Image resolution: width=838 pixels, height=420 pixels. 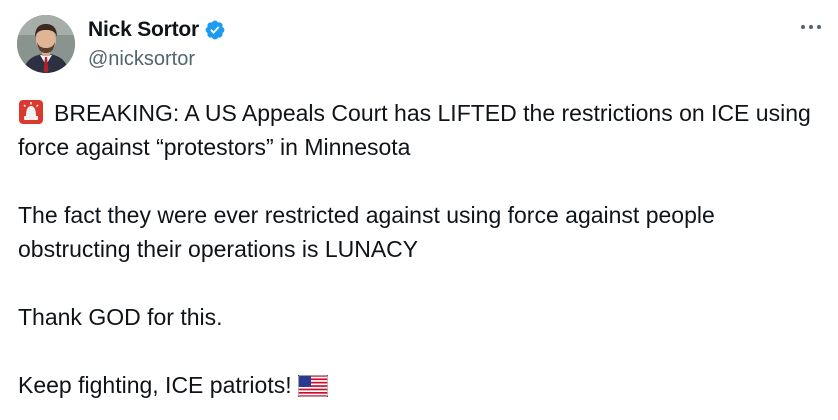 I want to click on author-name-row: Nick Sortor, so click(x=157, y=30).